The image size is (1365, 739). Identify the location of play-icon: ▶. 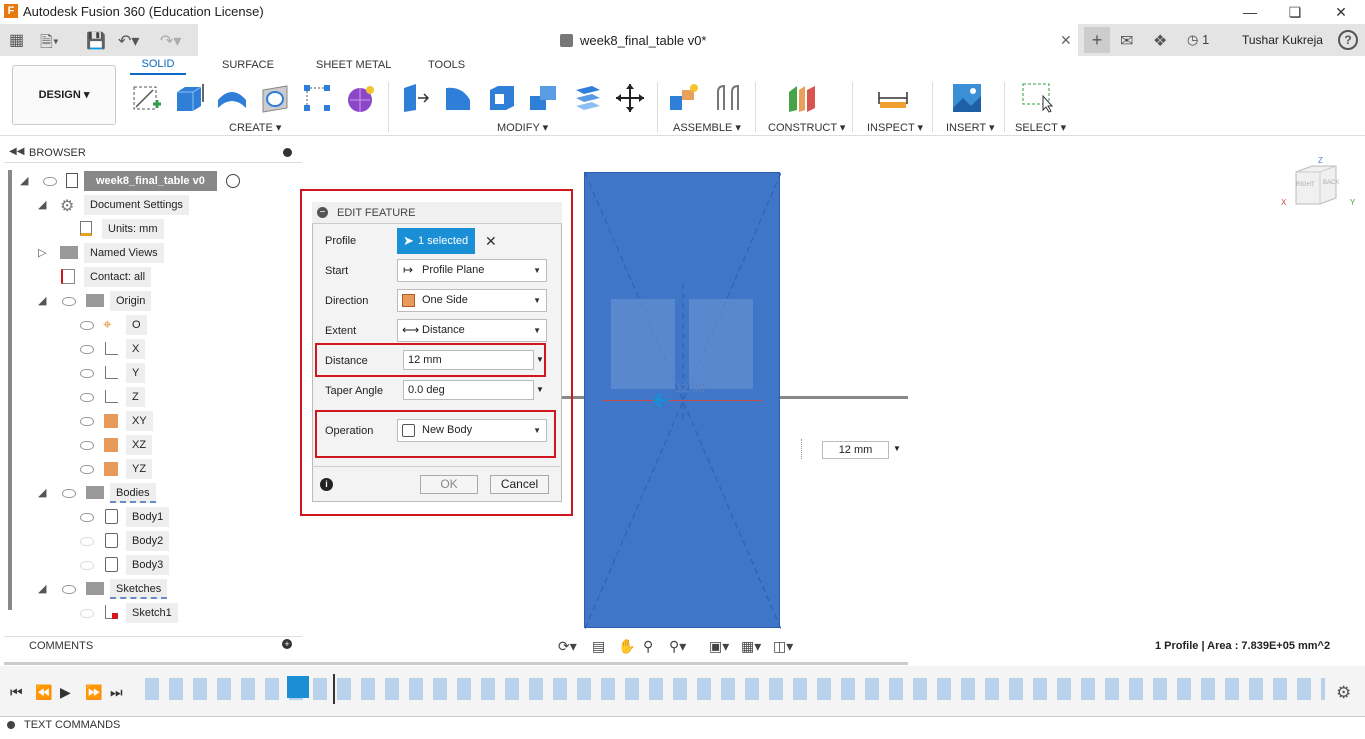
(65, 692).